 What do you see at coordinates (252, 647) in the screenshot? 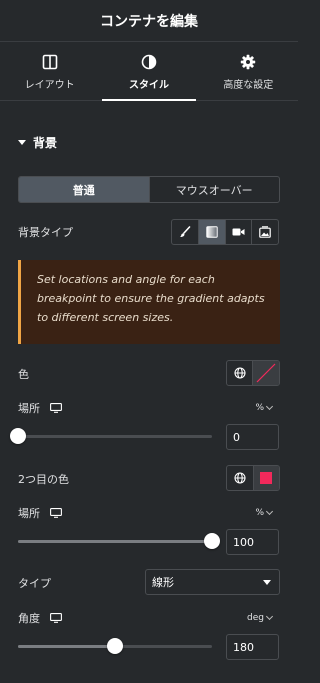
I see `angle-input` at bounding box center [252, 647].